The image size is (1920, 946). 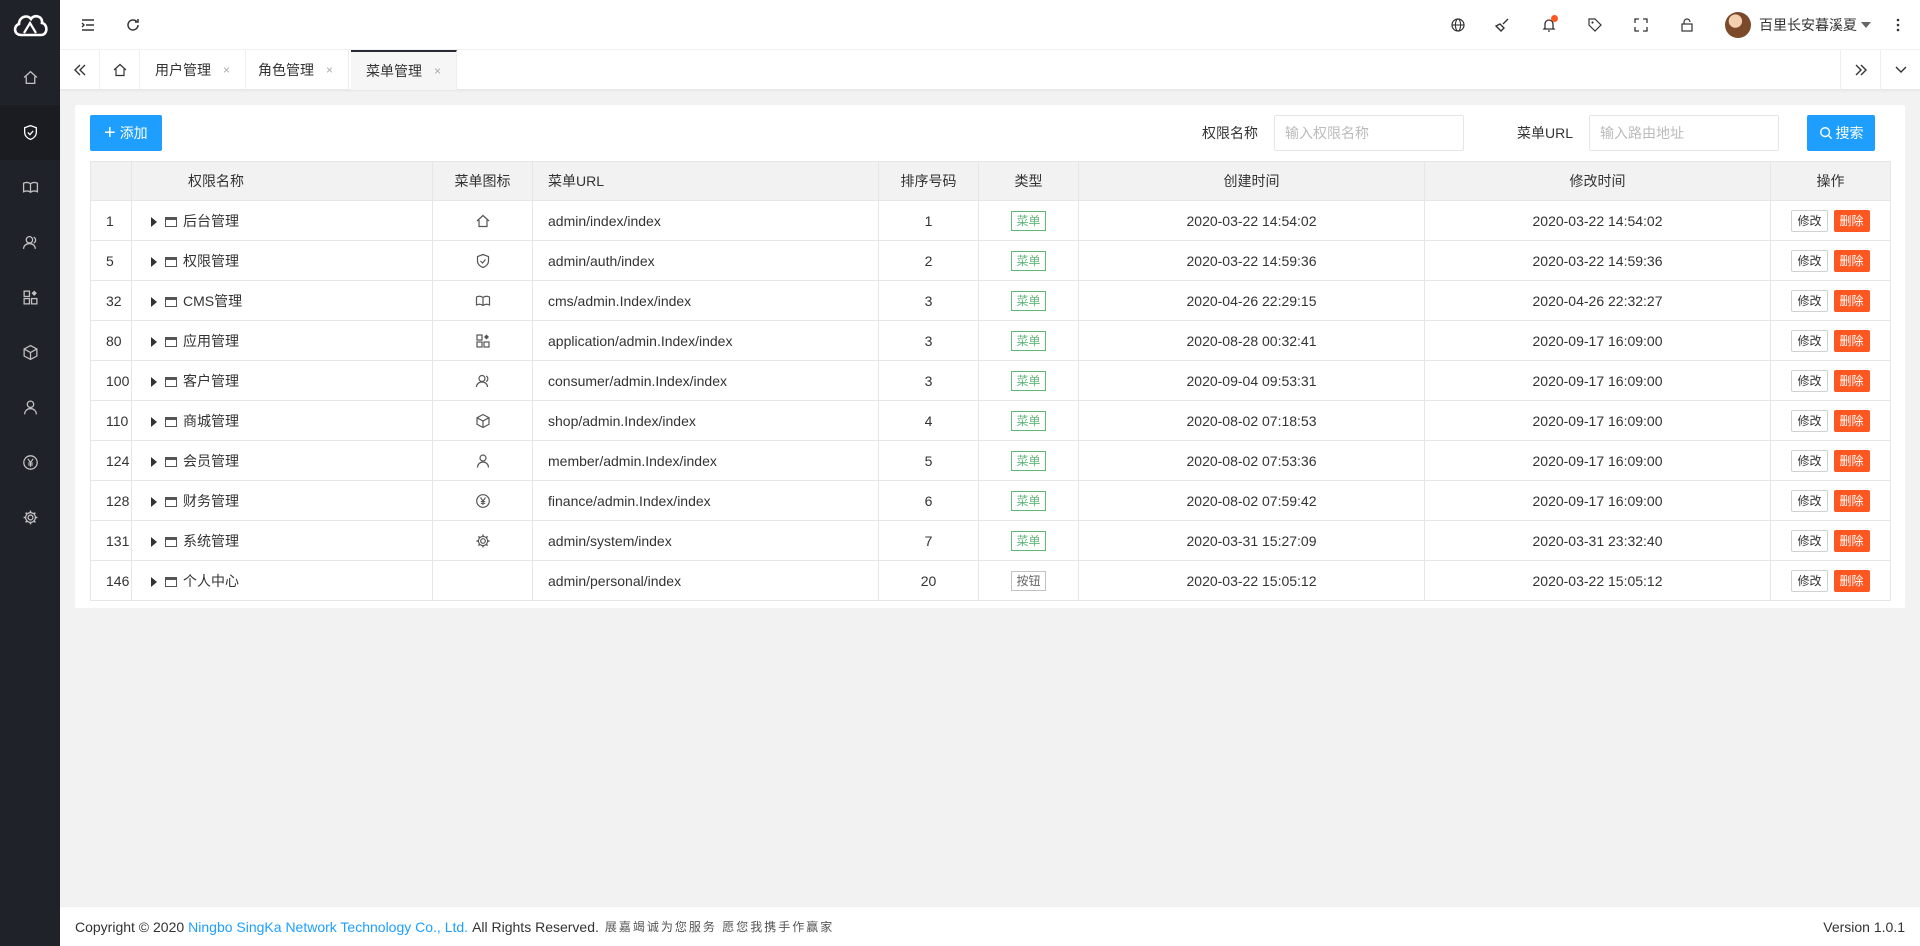 What do you see at coordinates (990, 25) in the screenshot?
I see `top-header: 百里长安暮溪夏` at bounding box center [990, 25].